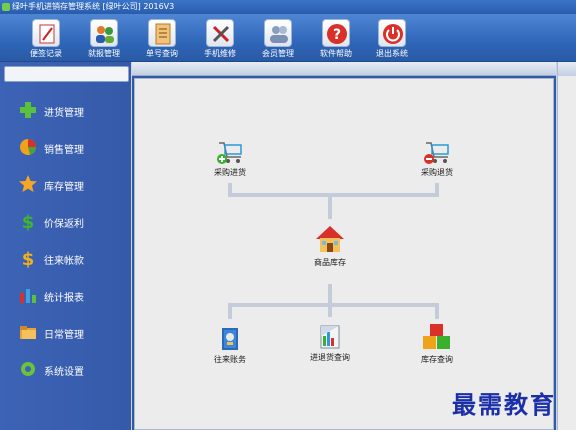  Describe the element at coordinates (437, 152) in the screenshot. I see `cart-remove-icon` at that location.